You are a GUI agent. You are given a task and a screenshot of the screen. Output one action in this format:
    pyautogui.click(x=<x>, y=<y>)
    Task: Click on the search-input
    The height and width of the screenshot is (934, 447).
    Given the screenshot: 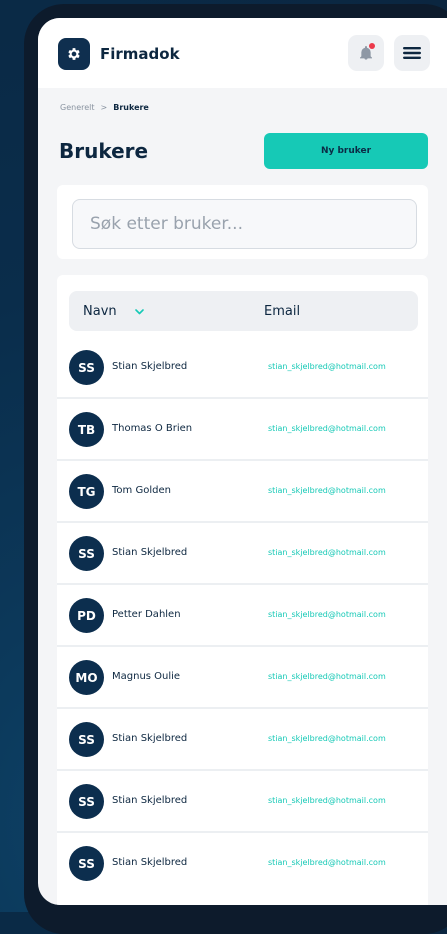 What is the action you would take?
    pyautogui.click(x=244, y=224)
    